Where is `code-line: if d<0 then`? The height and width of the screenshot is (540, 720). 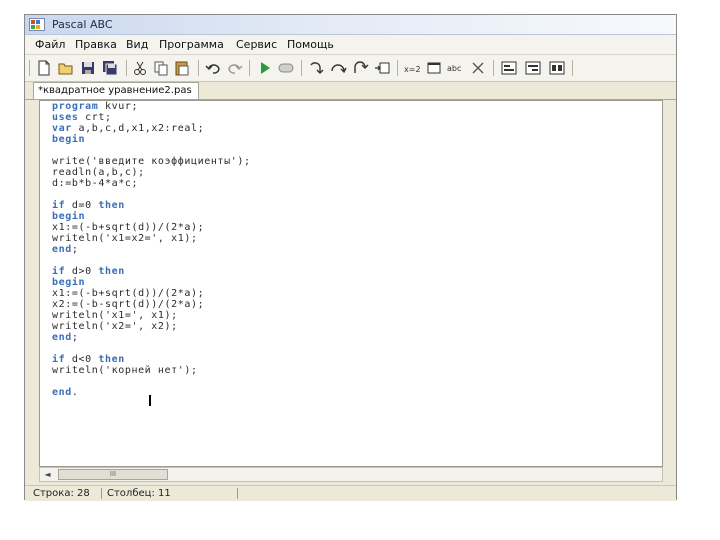
code-line: if d<0 then is located at coordinates (88, 359).